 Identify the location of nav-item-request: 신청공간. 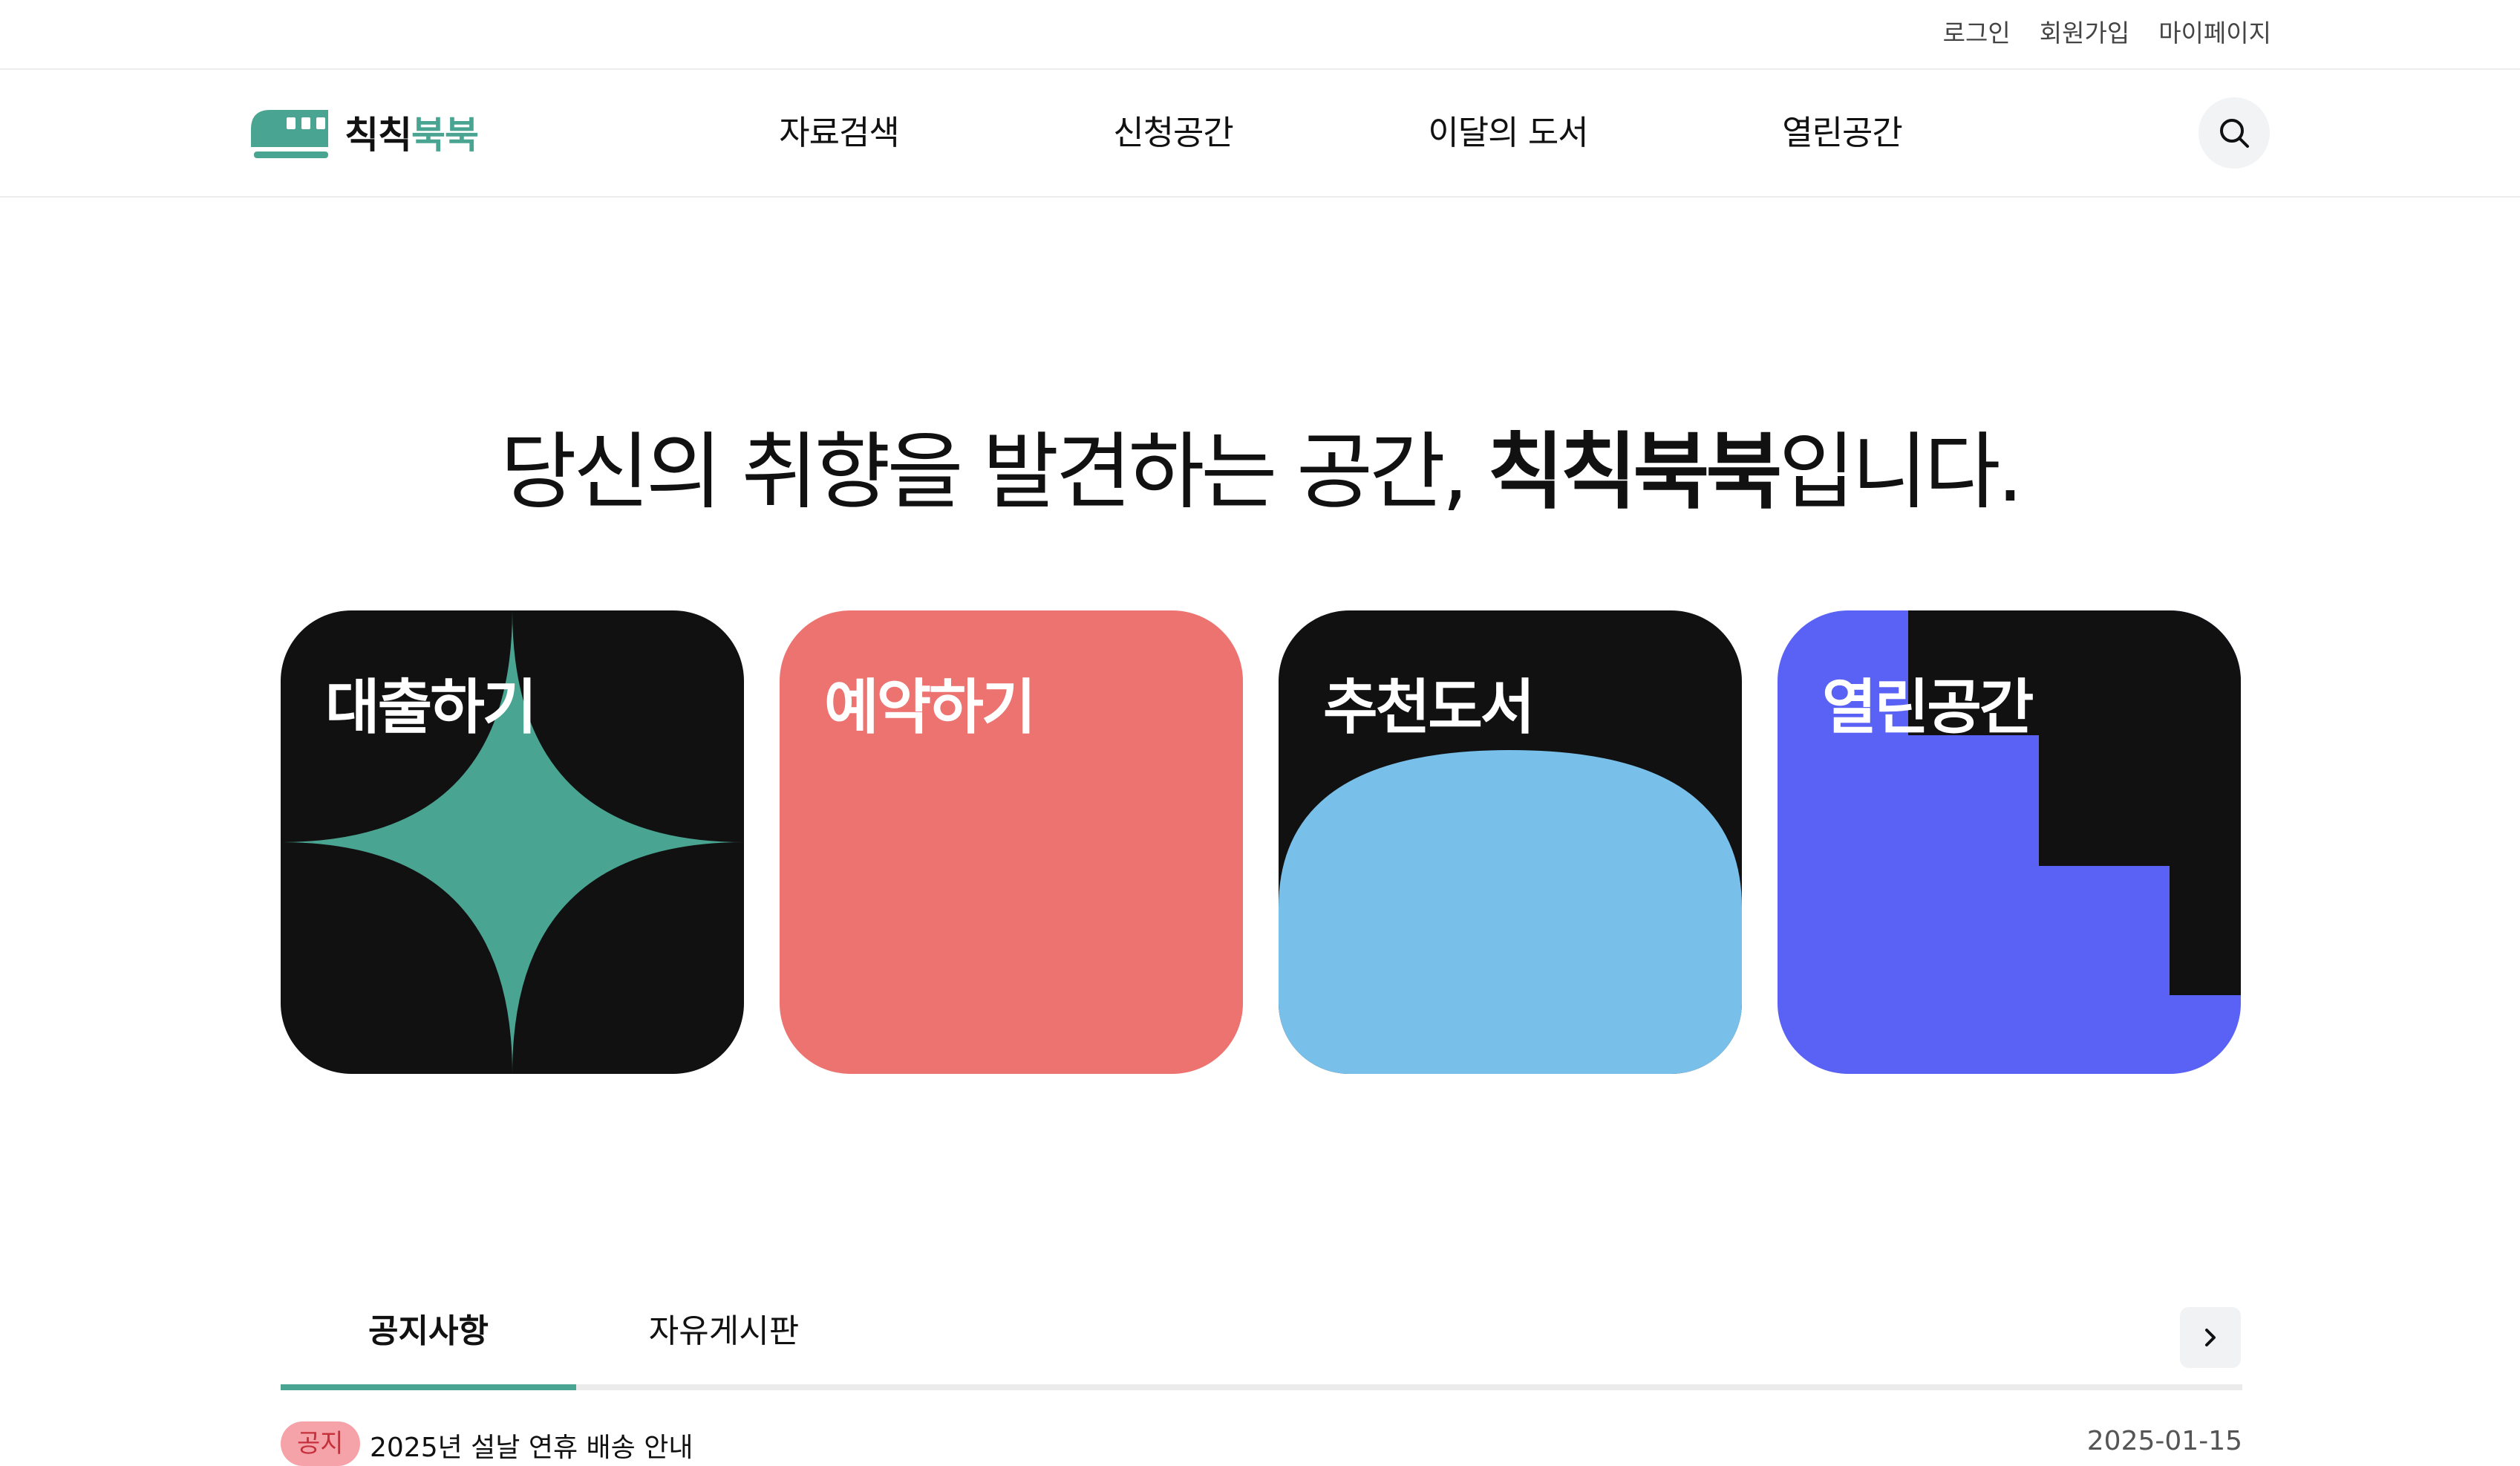
(1173, 133).